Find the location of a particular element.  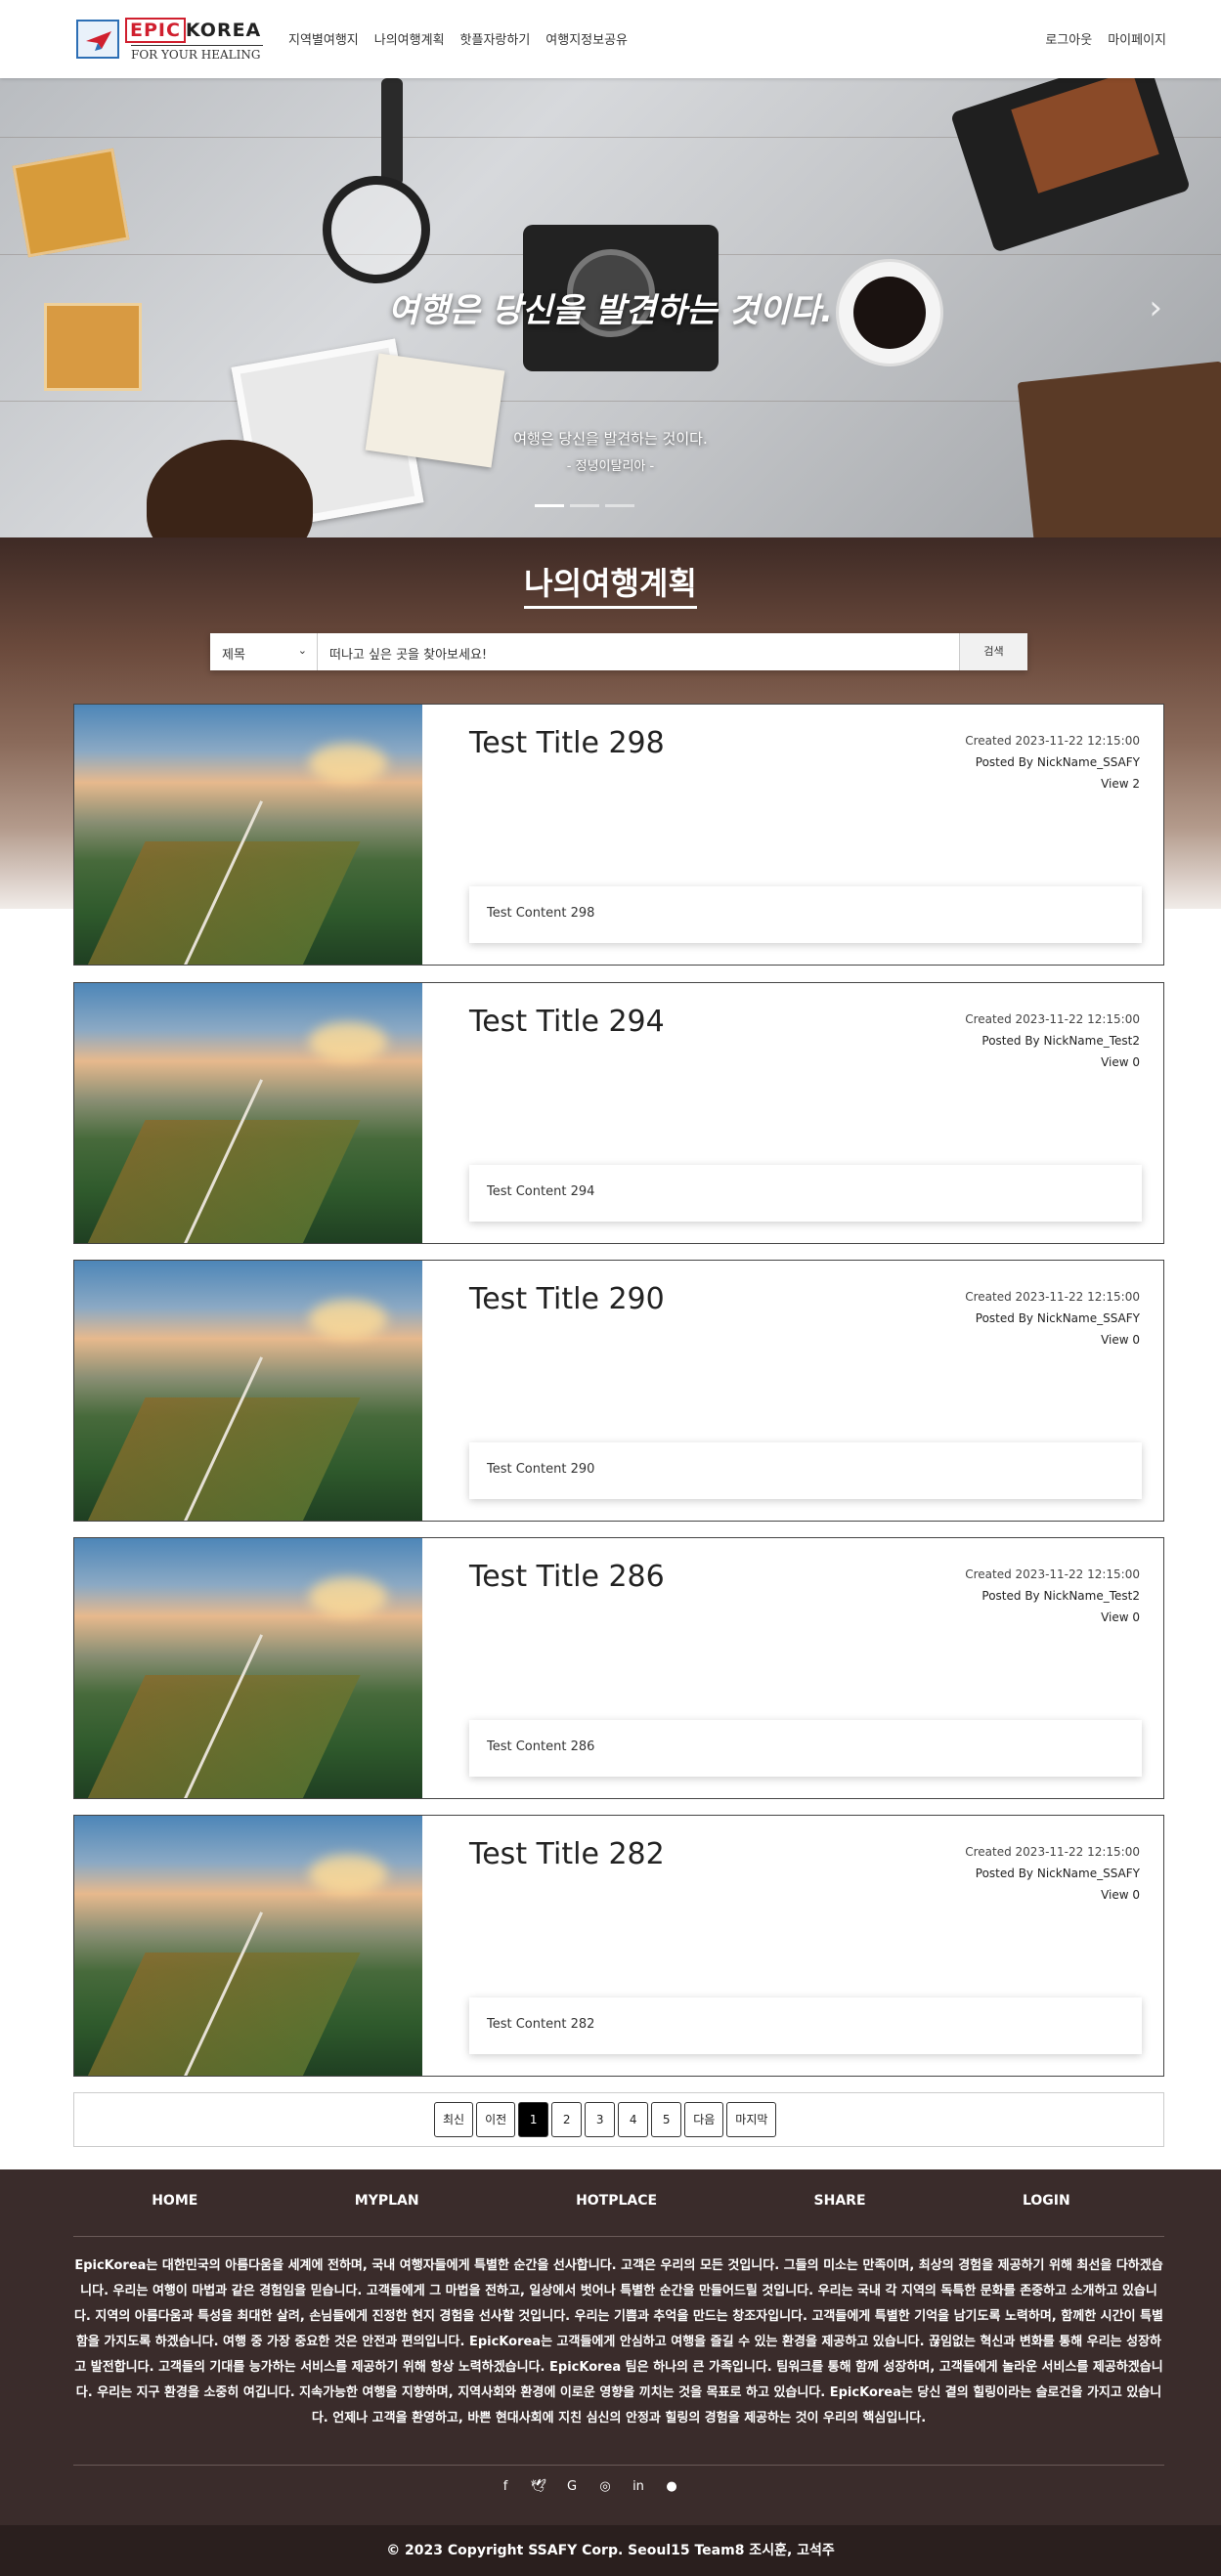

mypage-link: 마이페이지 is located at coordinates (1137, 39).